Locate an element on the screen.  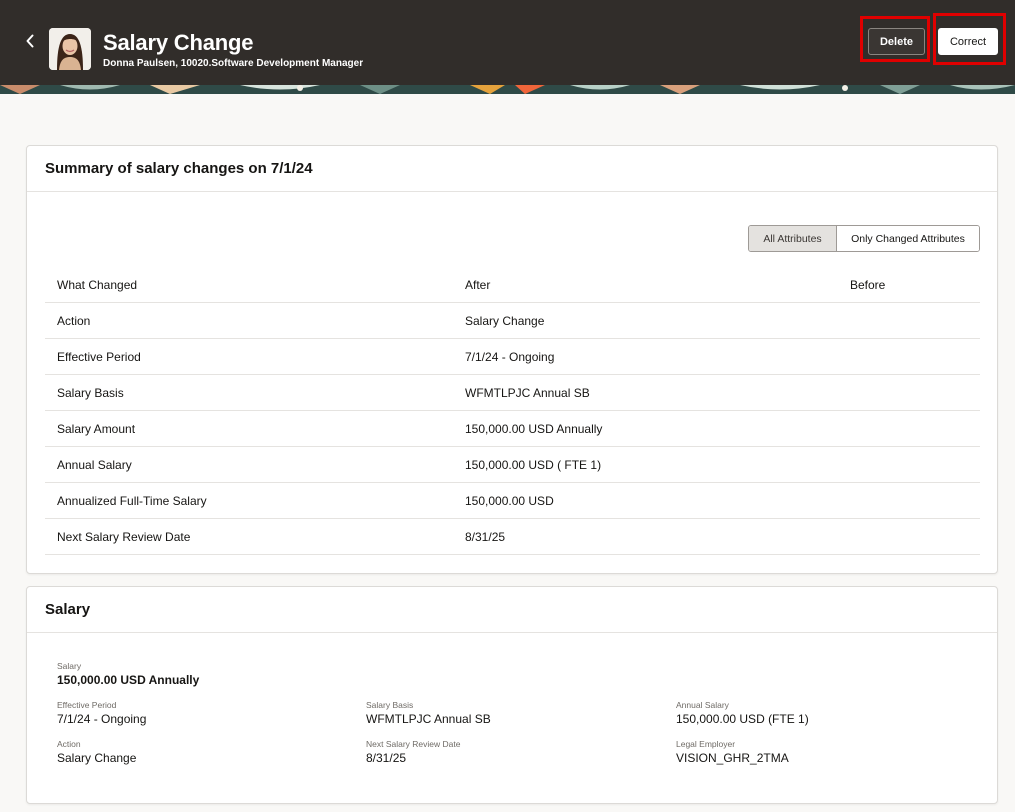
action-label: Action is located at coordinates (69, 744).